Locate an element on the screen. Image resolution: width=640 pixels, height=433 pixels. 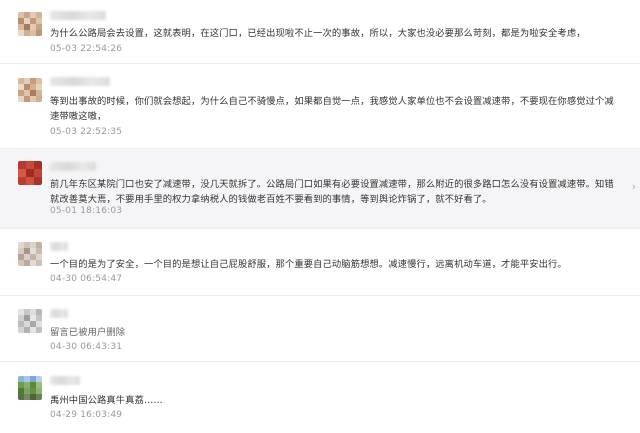
comment-timestamp: 05-01 18:16:03 is located at coordinates (86, 211).